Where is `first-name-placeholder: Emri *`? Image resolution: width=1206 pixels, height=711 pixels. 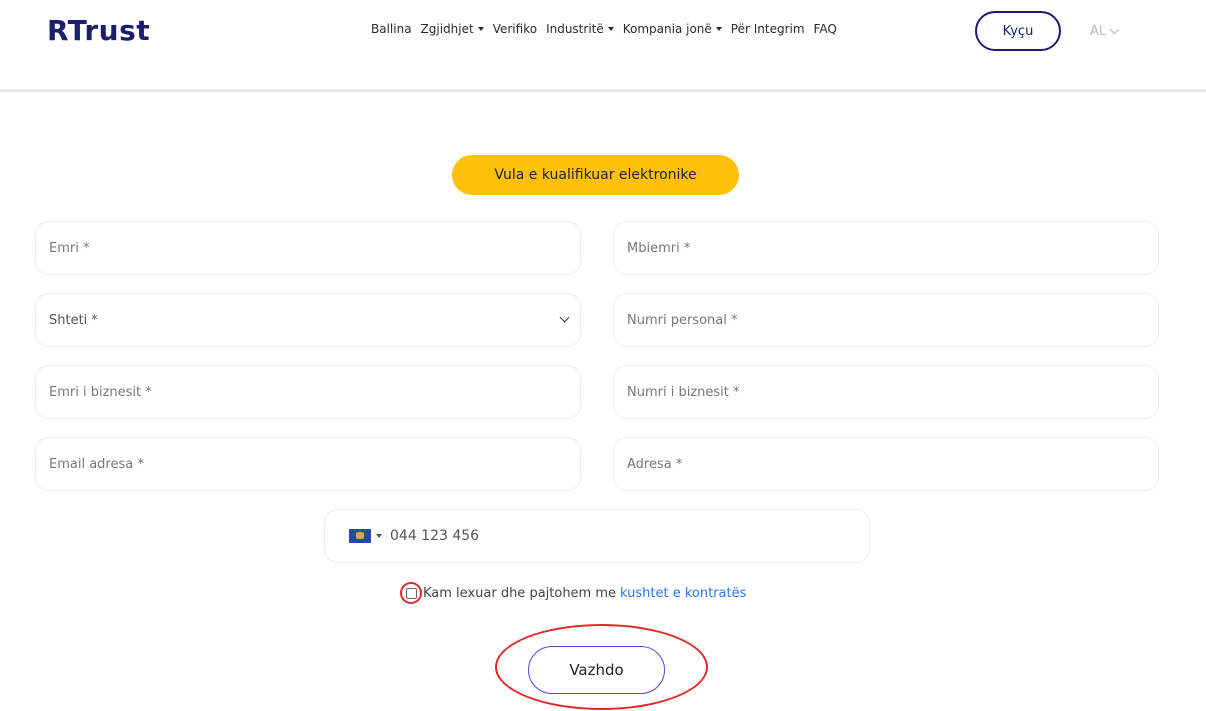 first-name-placeholder: Emri * is located at coordinates (69, 248).